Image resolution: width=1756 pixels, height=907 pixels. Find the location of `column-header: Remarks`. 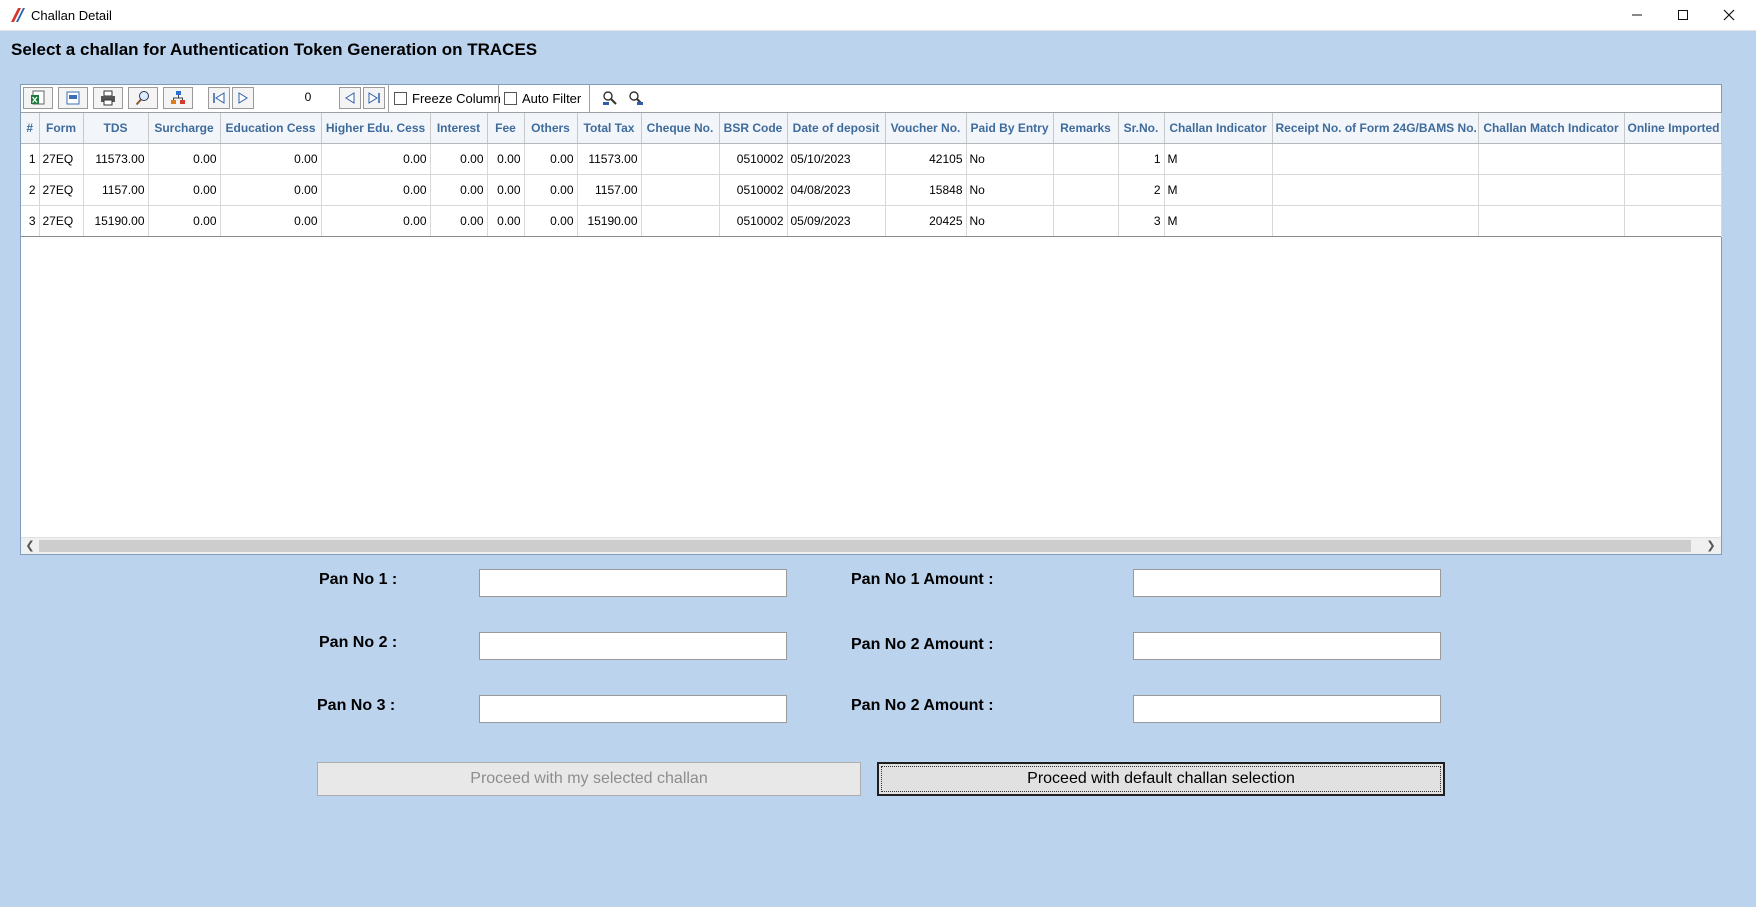

column-header: Remarks is located at coordinates (1086, 128).